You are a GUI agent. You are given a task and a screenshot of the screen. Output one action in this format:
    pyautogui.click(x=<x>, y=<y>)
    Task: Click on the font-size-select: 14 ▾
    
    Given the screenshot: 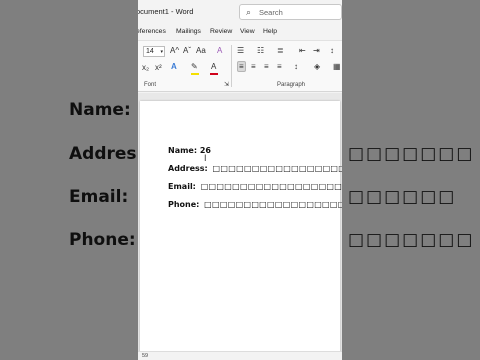 What is the action you would take?
    pyautogui.click(x=154, y=51)
    